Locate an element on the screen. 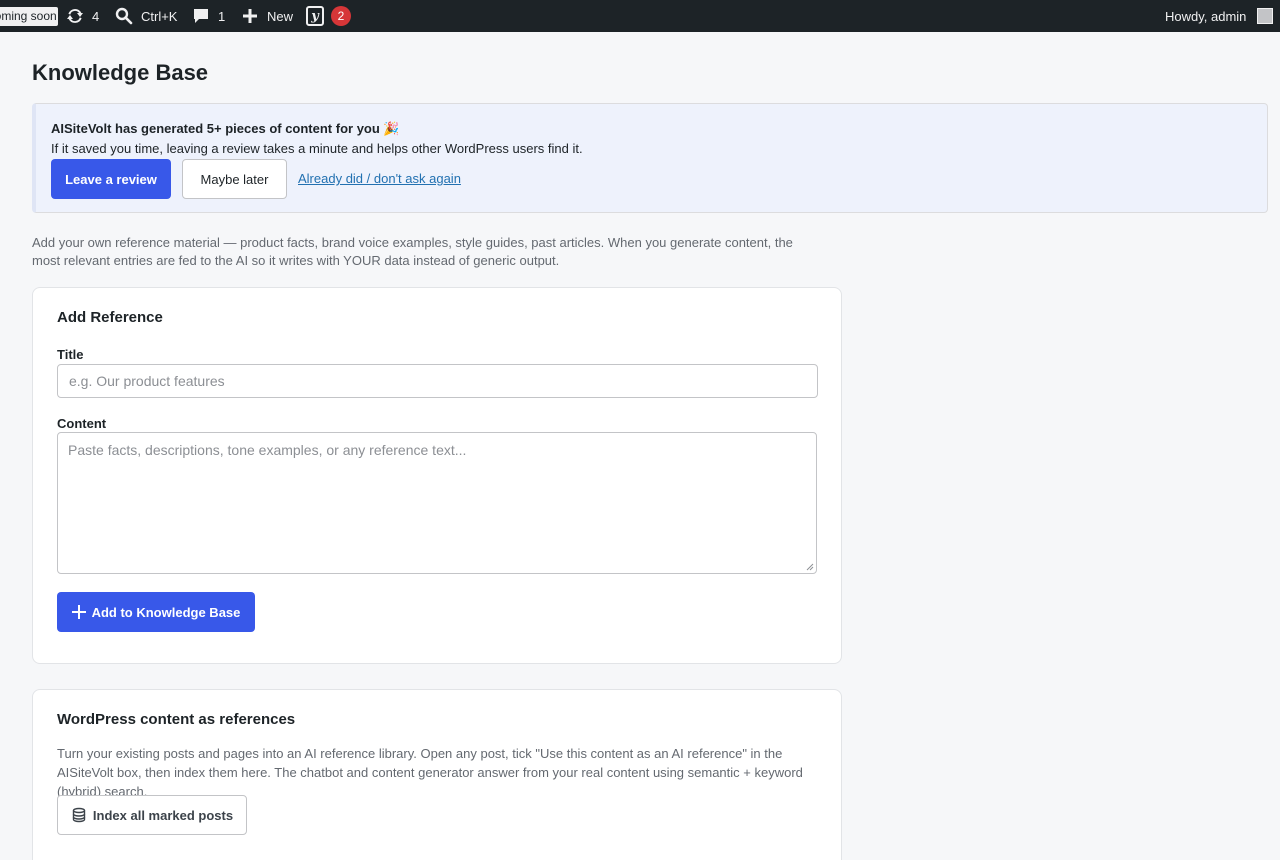 The width and height of the screenshot is (1280, 860). database-icon is located at coordinates (79, 815).